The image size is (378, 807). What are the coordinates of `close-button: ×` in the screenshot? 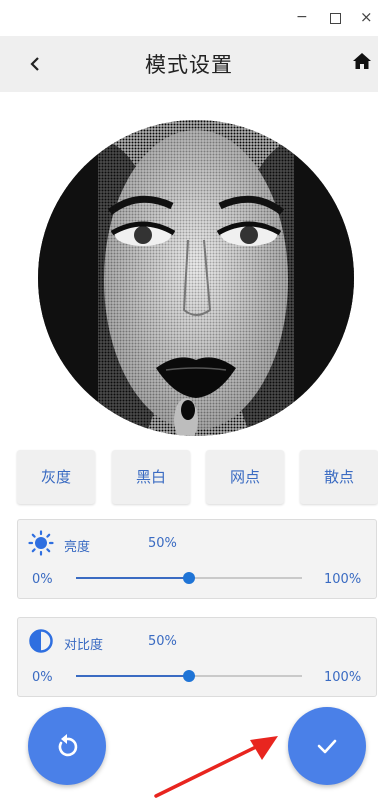 It's located at (366, 17).